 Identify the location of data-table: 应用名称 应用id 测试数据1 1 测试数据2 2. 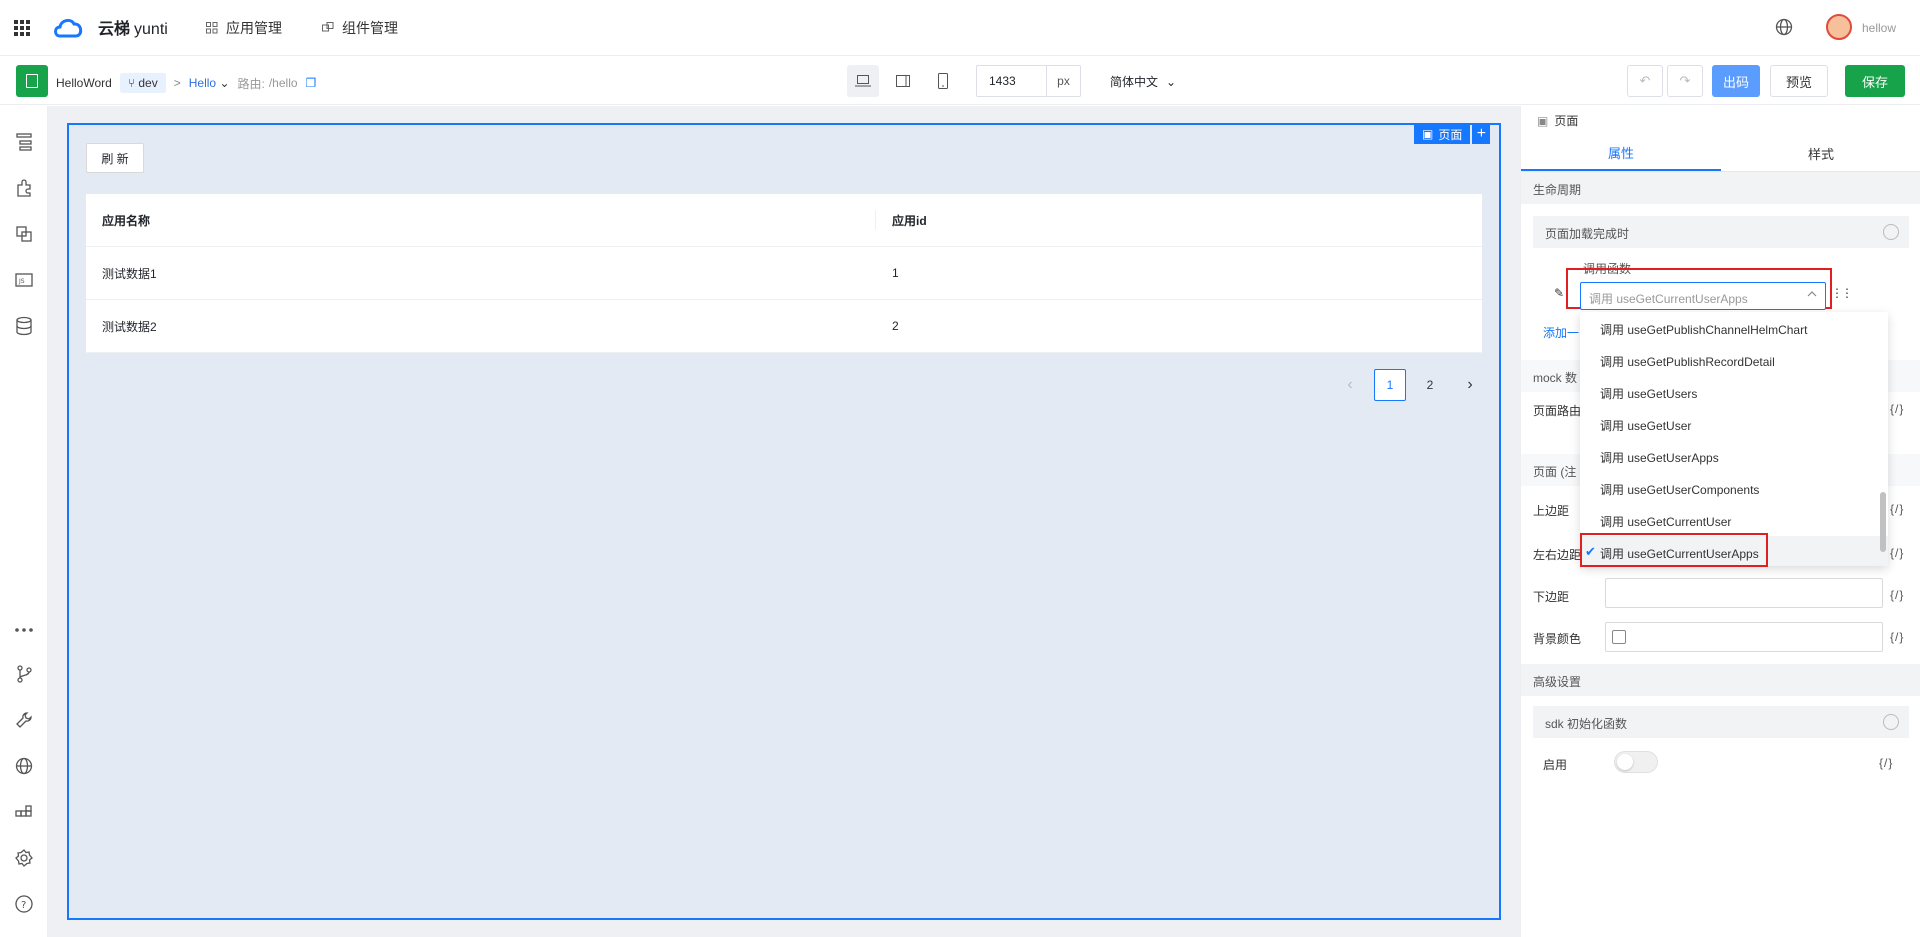
(784, 273).